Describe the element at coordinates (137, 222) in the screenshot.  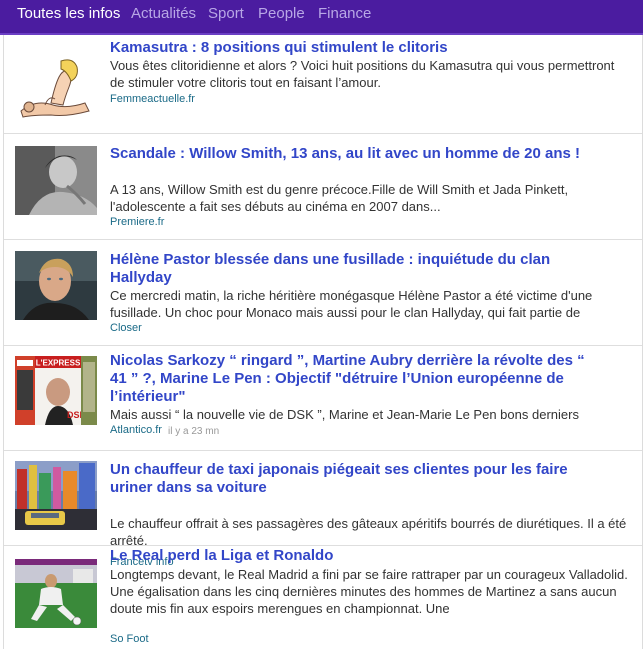
I see `article-source: Premiere.fr` at that location.